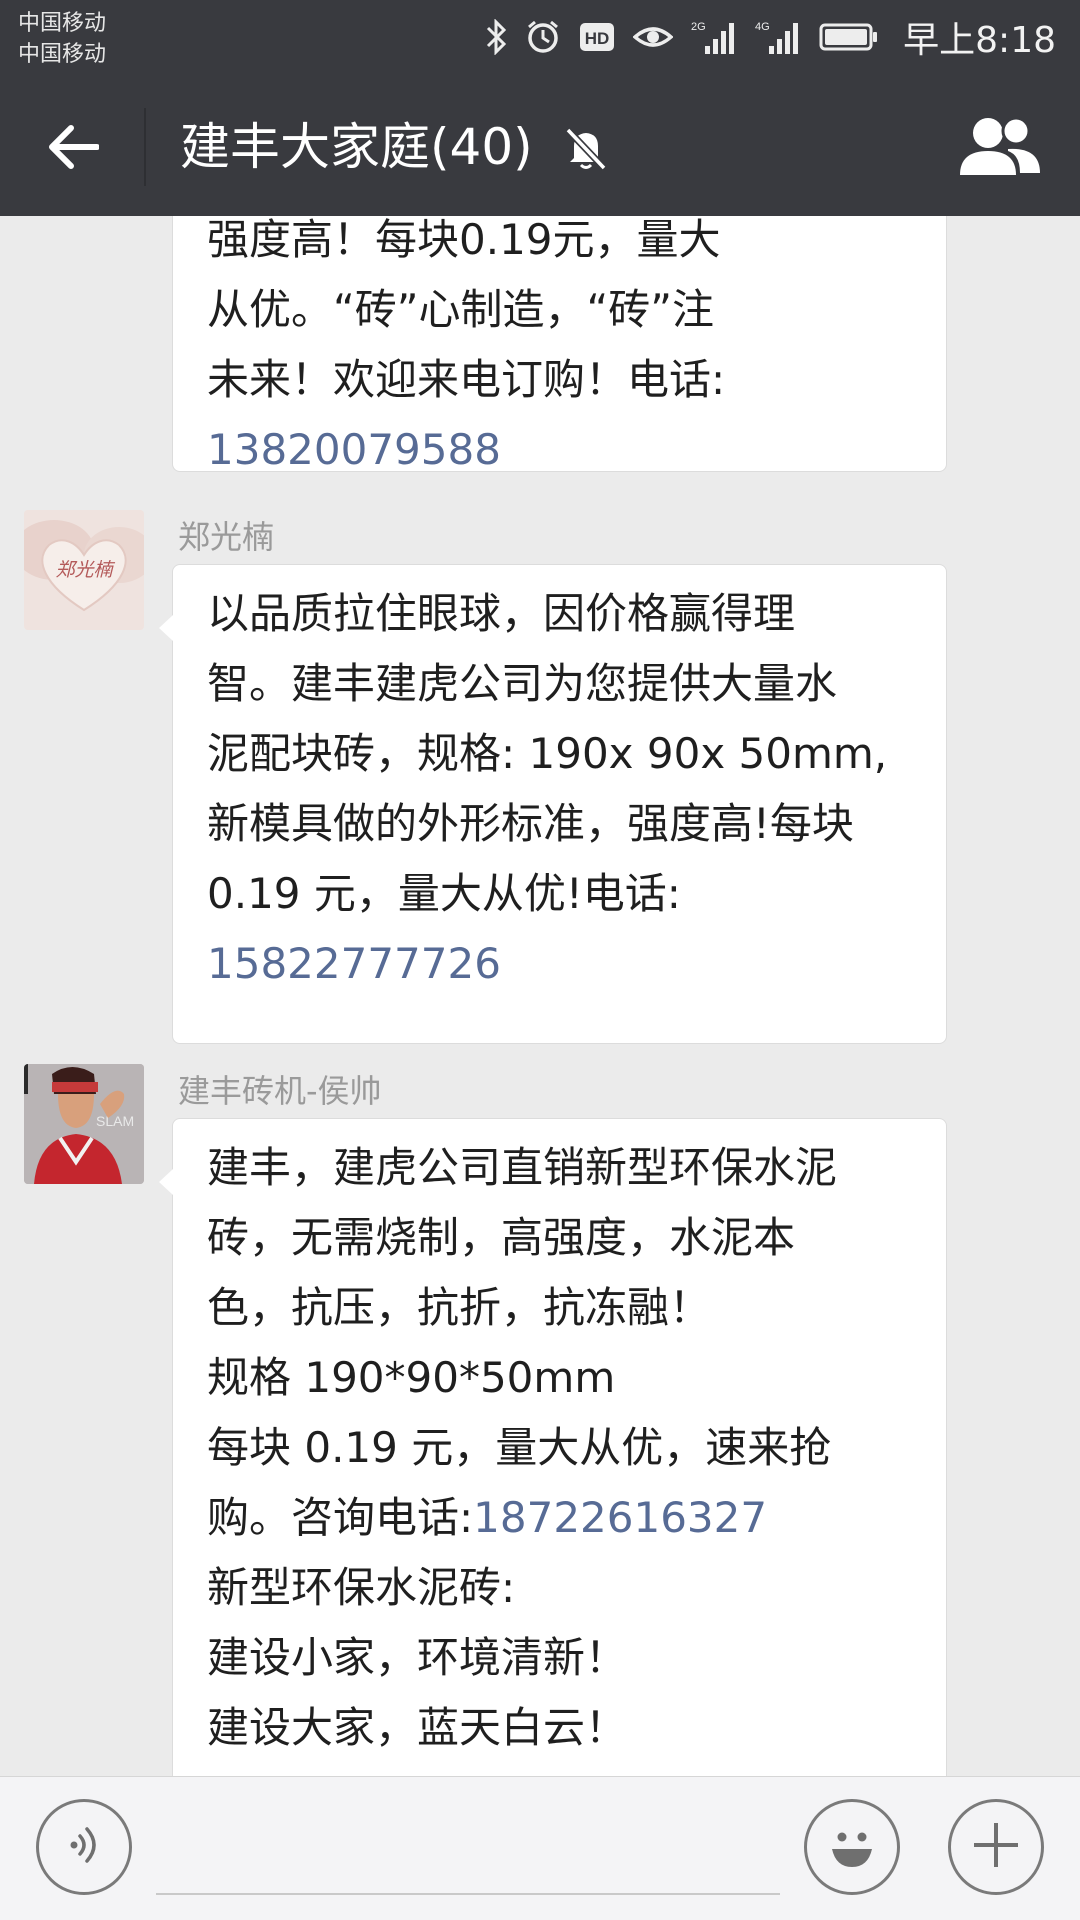 This screenshot has width=1080, height=1920. What do you see at coordinates (444, 893) in the screenshot?
I see `message-line: 0.19 元，量大从优!电话:` at bounding box center [444, 893].